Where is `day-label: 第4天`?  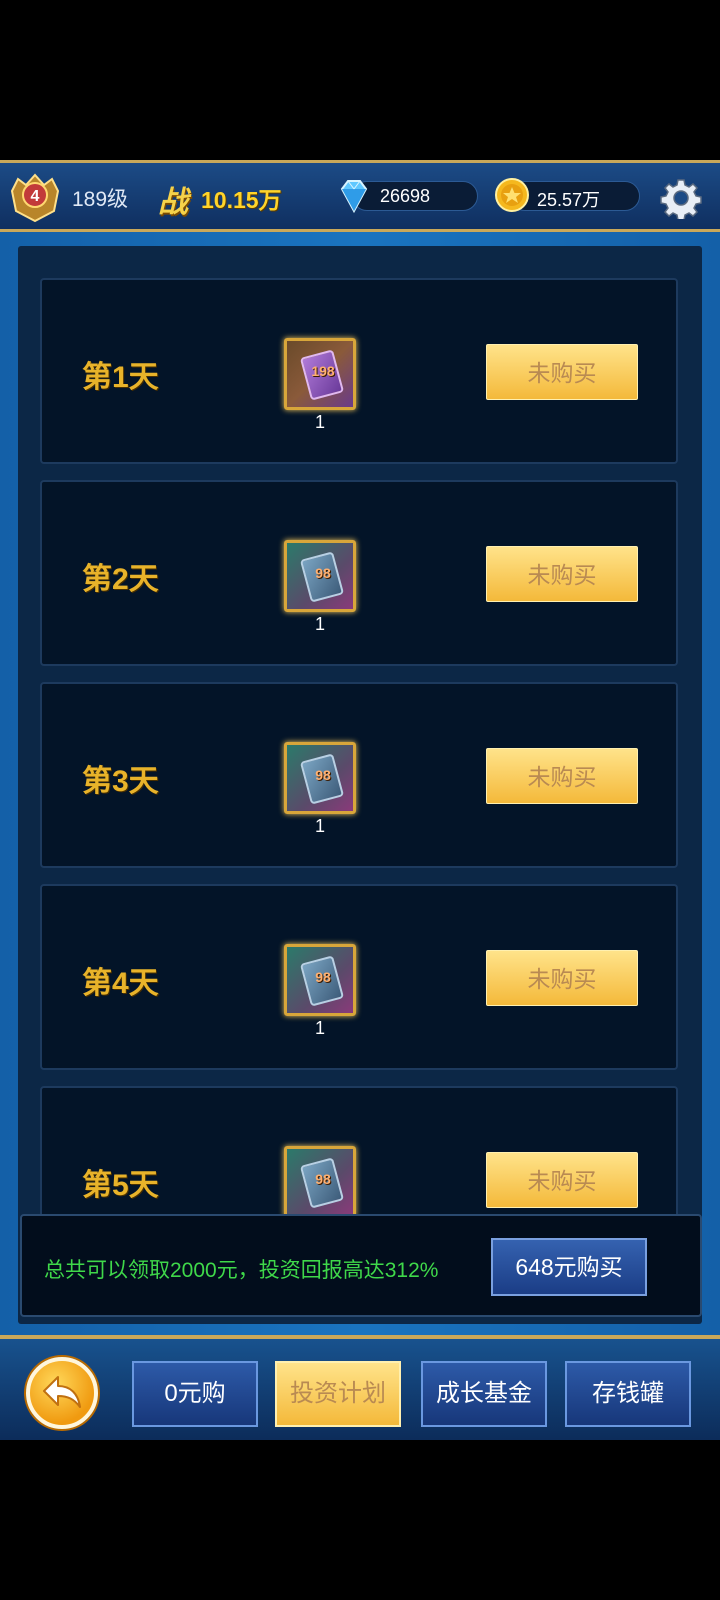 day-label: 第4天 is located at coordinates (120, 983).